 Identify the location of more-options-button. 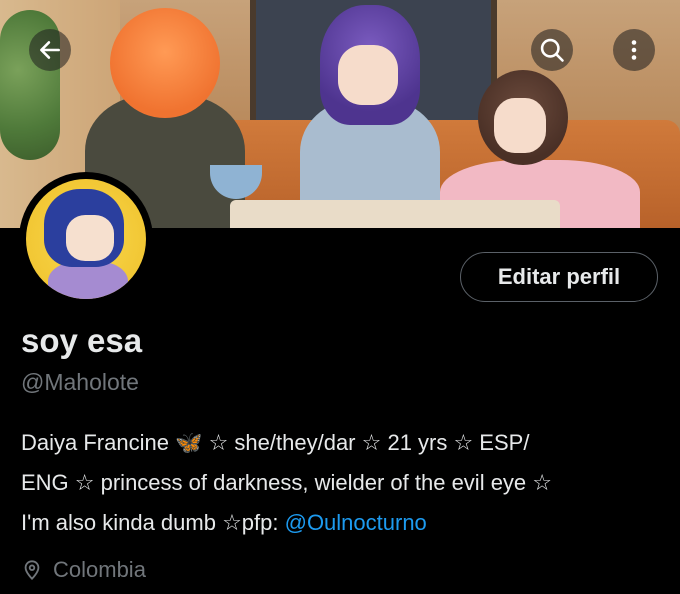
(634, 50).